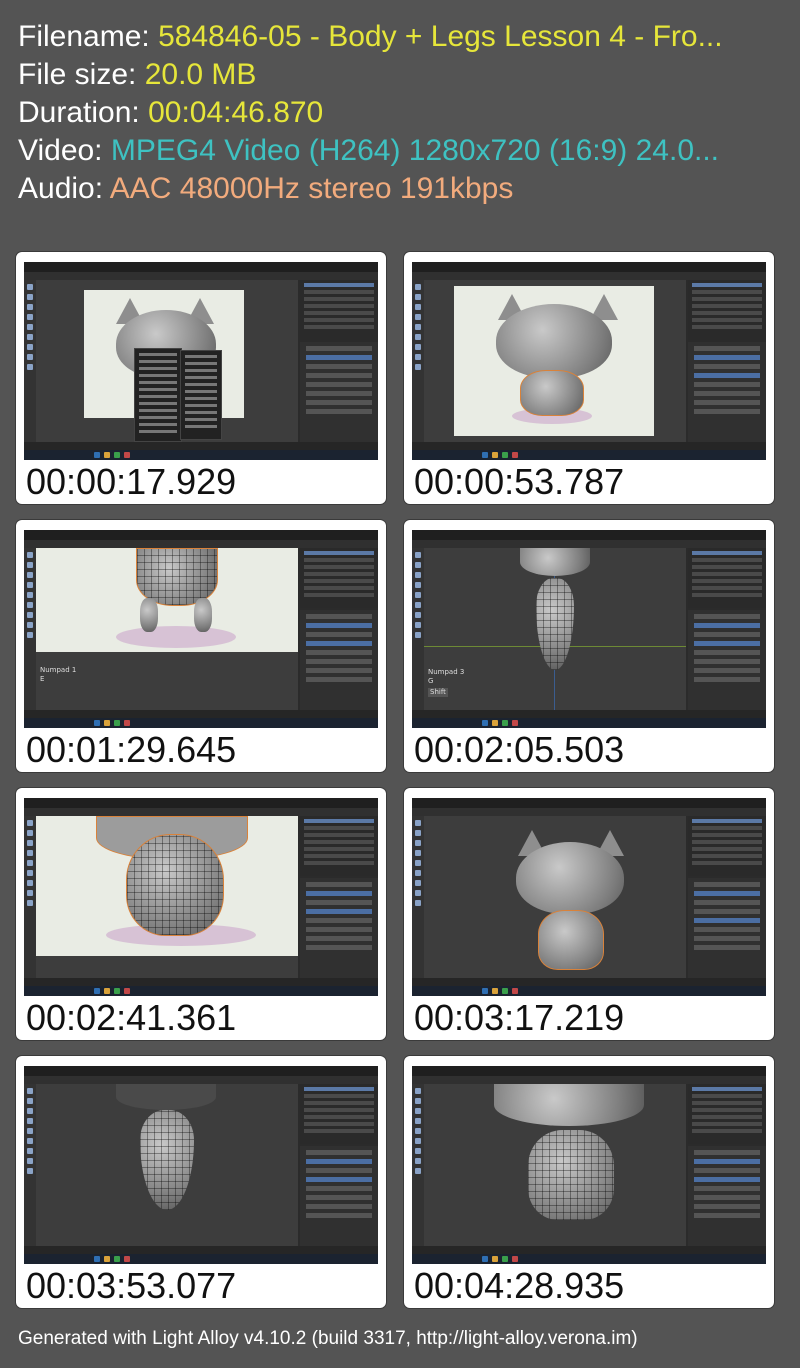 Image resolution: width=800 pixels, height=1368 pixels. I want to click on key-hint: Numpad 1, so click(58, 670).